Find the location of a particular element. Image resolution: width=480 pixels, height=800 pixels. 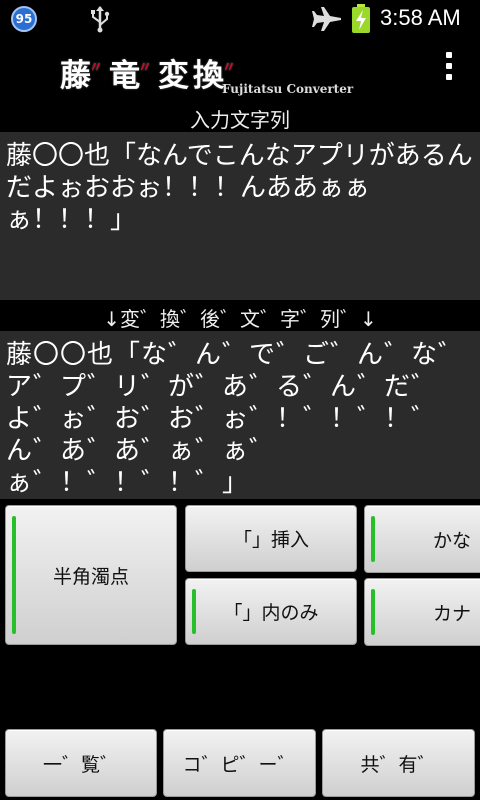

button-label: 半角濁点 is located at coordinates (90, 576).